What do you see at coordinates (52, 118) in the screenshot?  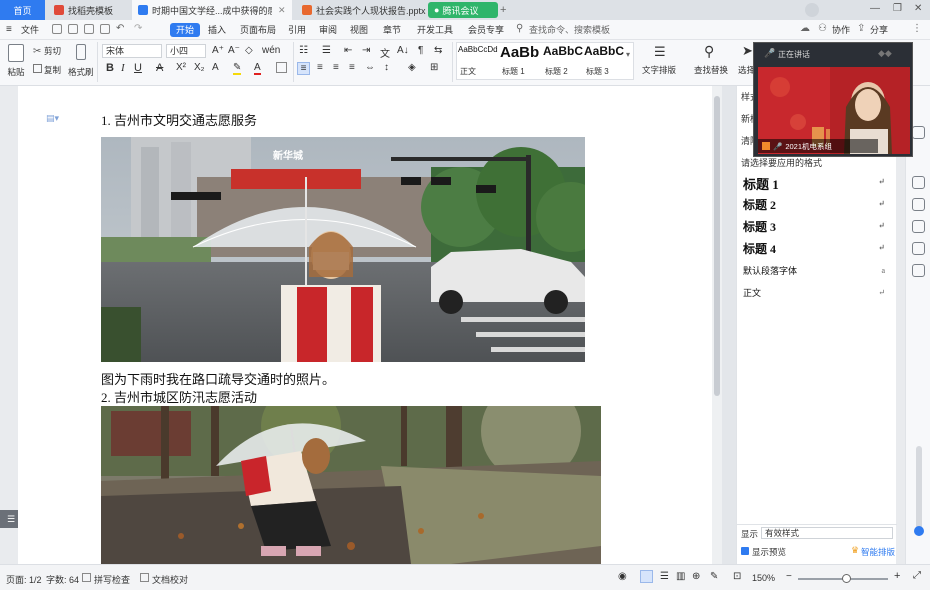 I see `paragraph-handle-icon: ▤▾` at bounding box center [52, 118].